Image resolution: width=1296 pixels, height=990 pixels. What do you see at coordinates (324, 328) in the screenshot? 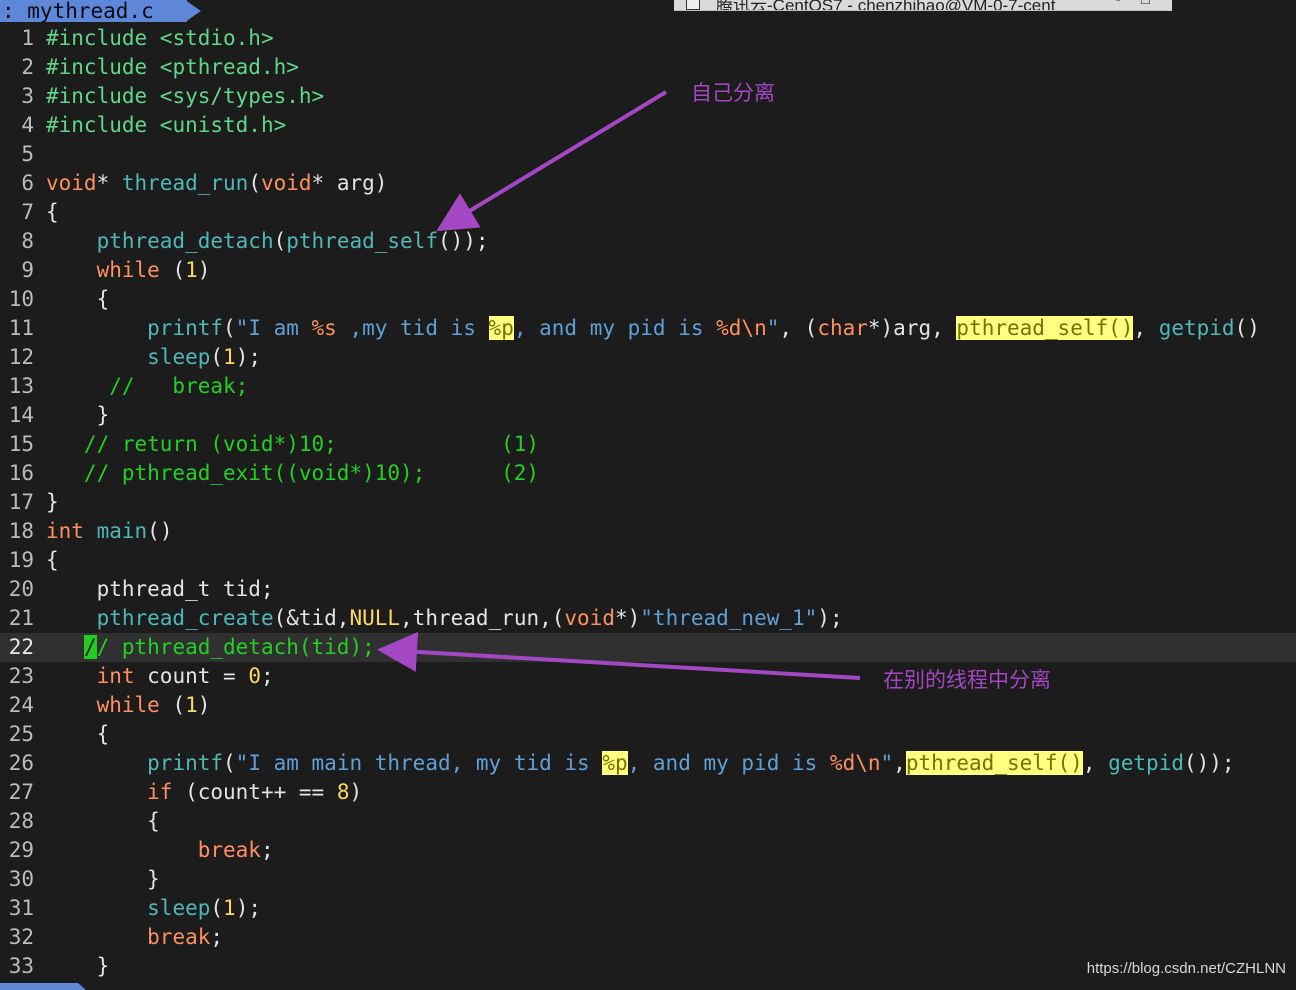
I see `code-token: %s` at bounding box center [324, 328].